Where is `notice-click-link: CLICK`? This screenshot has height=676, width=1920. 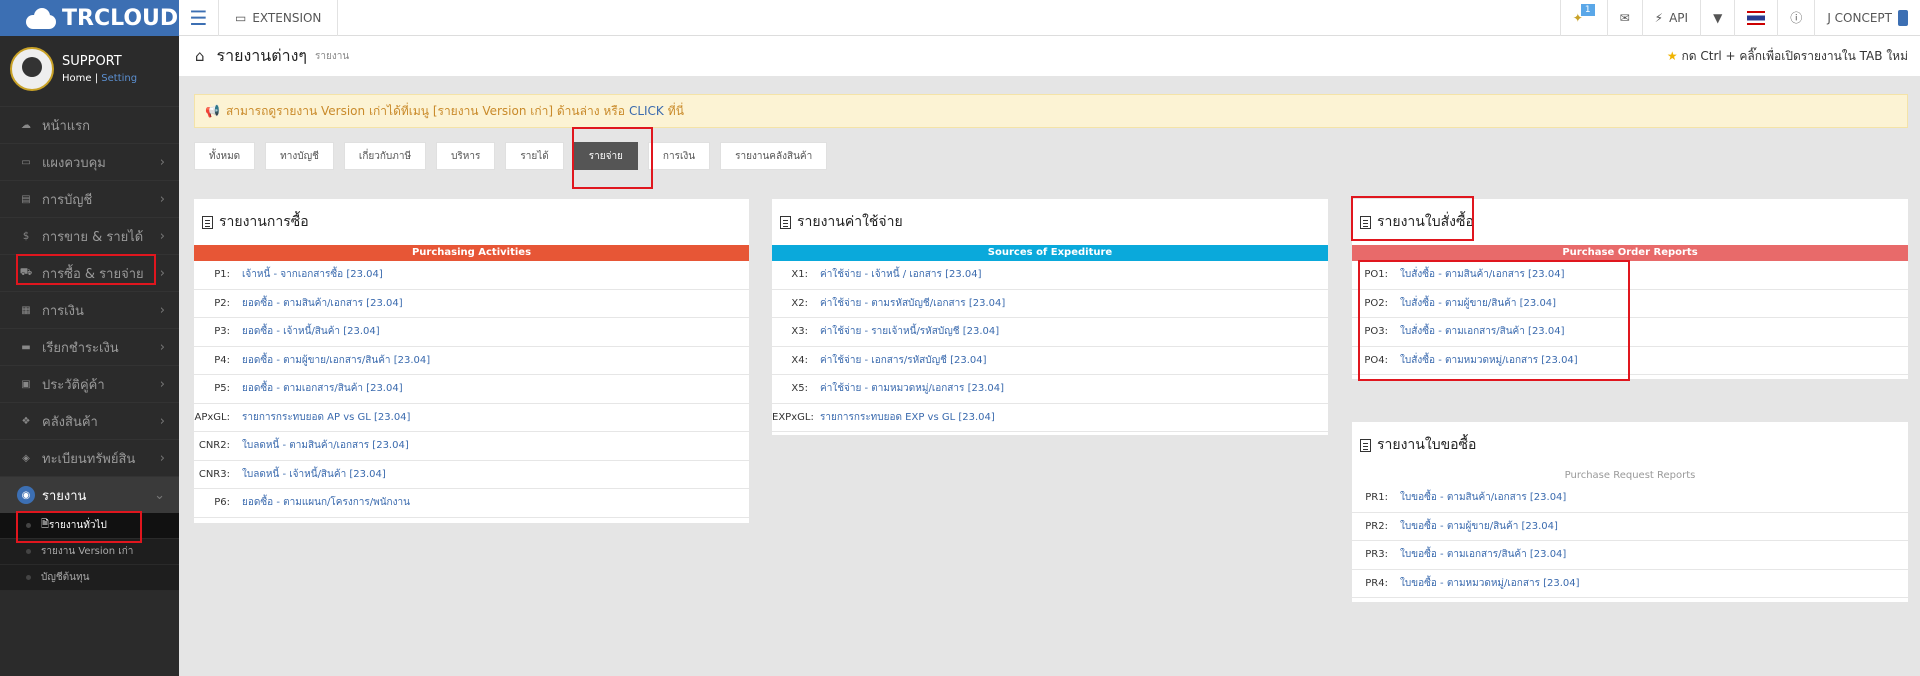
notice-click-link: CLICK is located at coordinates (646, 111).